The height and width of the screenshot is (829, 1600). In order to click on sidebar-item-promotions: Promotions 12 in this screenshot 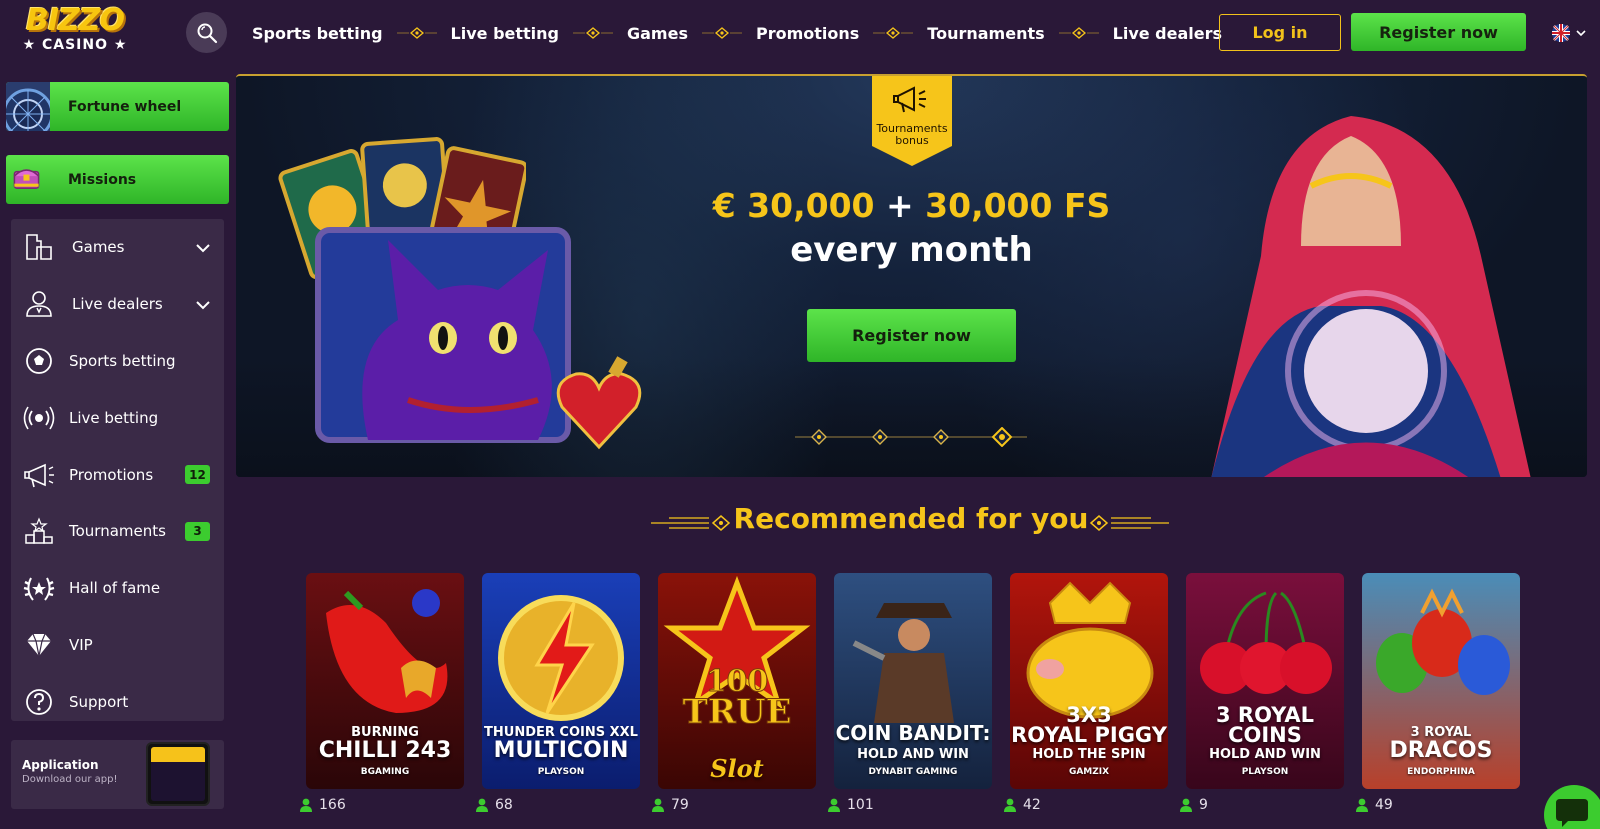, I will do `click(117, 474)`.